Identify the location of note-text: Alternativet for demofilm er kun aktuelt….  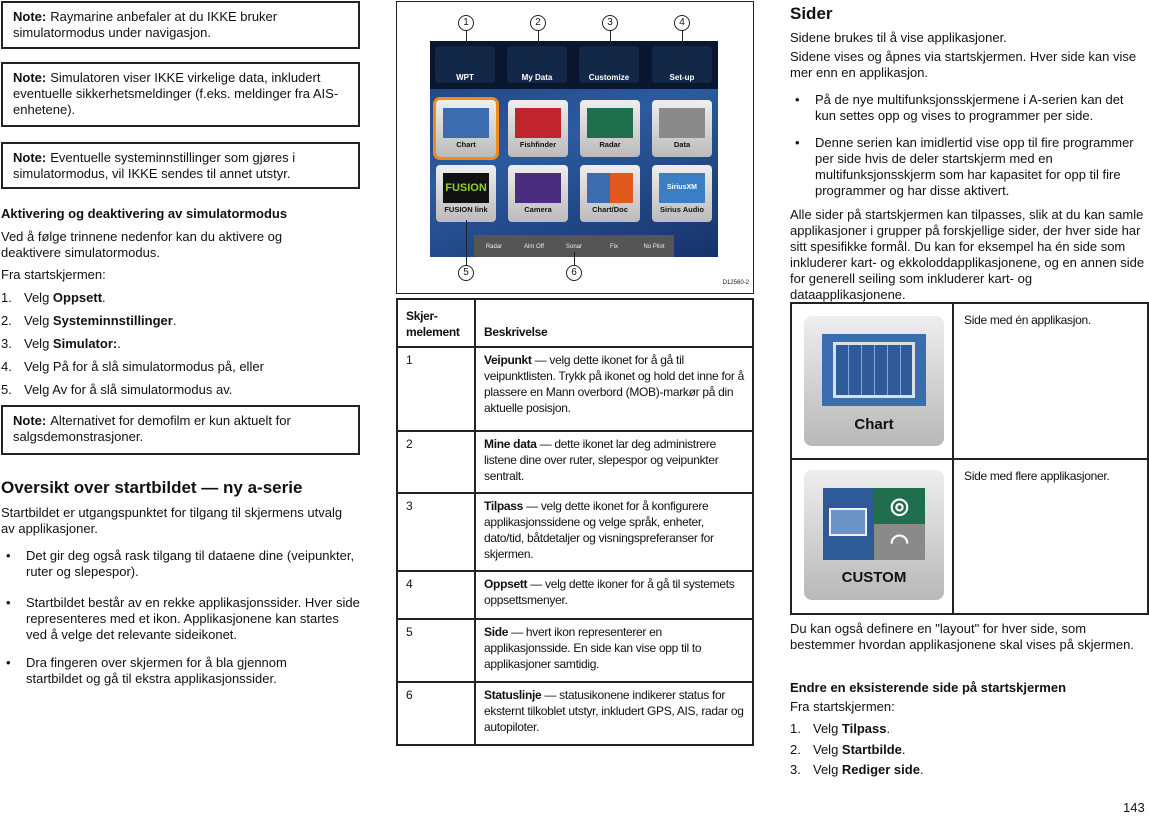
(152, 428).